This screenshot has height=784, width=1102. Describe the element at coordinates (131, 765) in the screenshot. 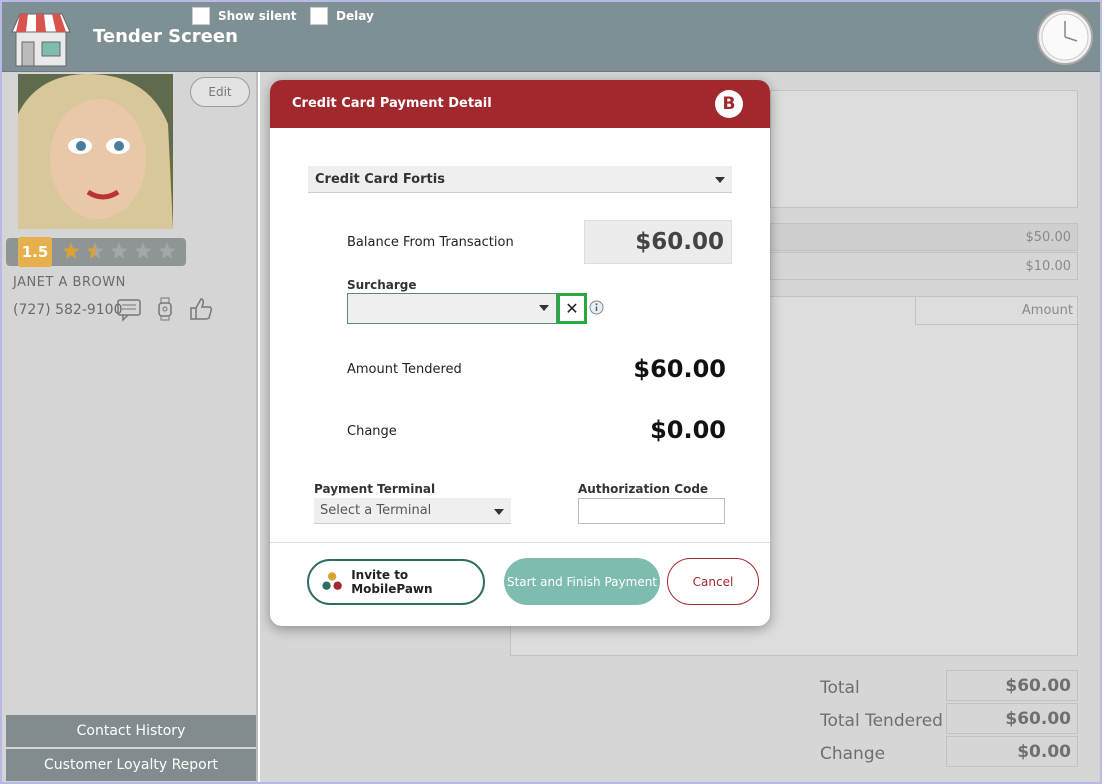

I see `customer-loyalty-report-button: Customer Loyalty Report` at that location.